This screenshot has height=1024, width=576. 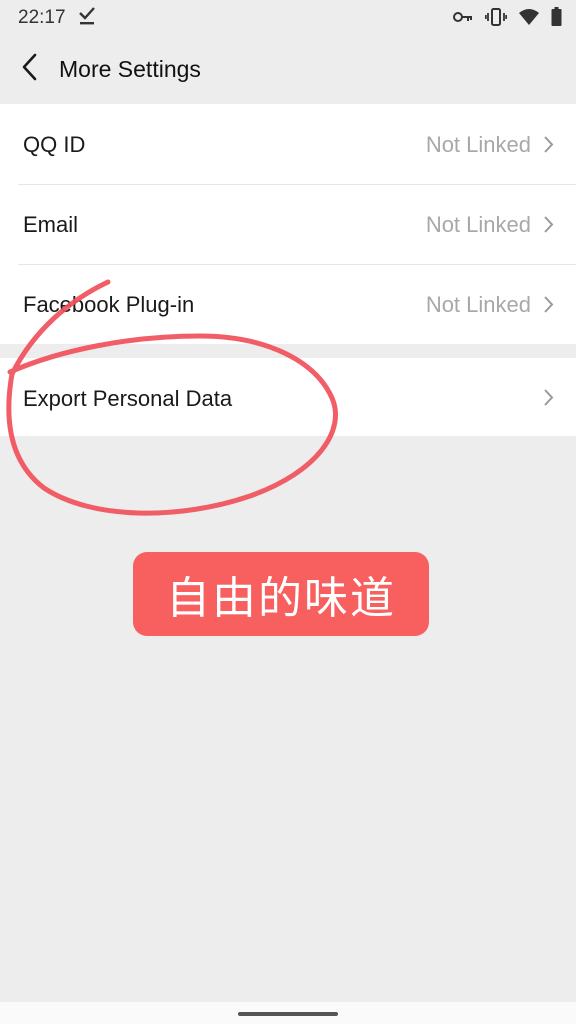 I want to click on chevron-left-icon, so click(x=29, y=69).